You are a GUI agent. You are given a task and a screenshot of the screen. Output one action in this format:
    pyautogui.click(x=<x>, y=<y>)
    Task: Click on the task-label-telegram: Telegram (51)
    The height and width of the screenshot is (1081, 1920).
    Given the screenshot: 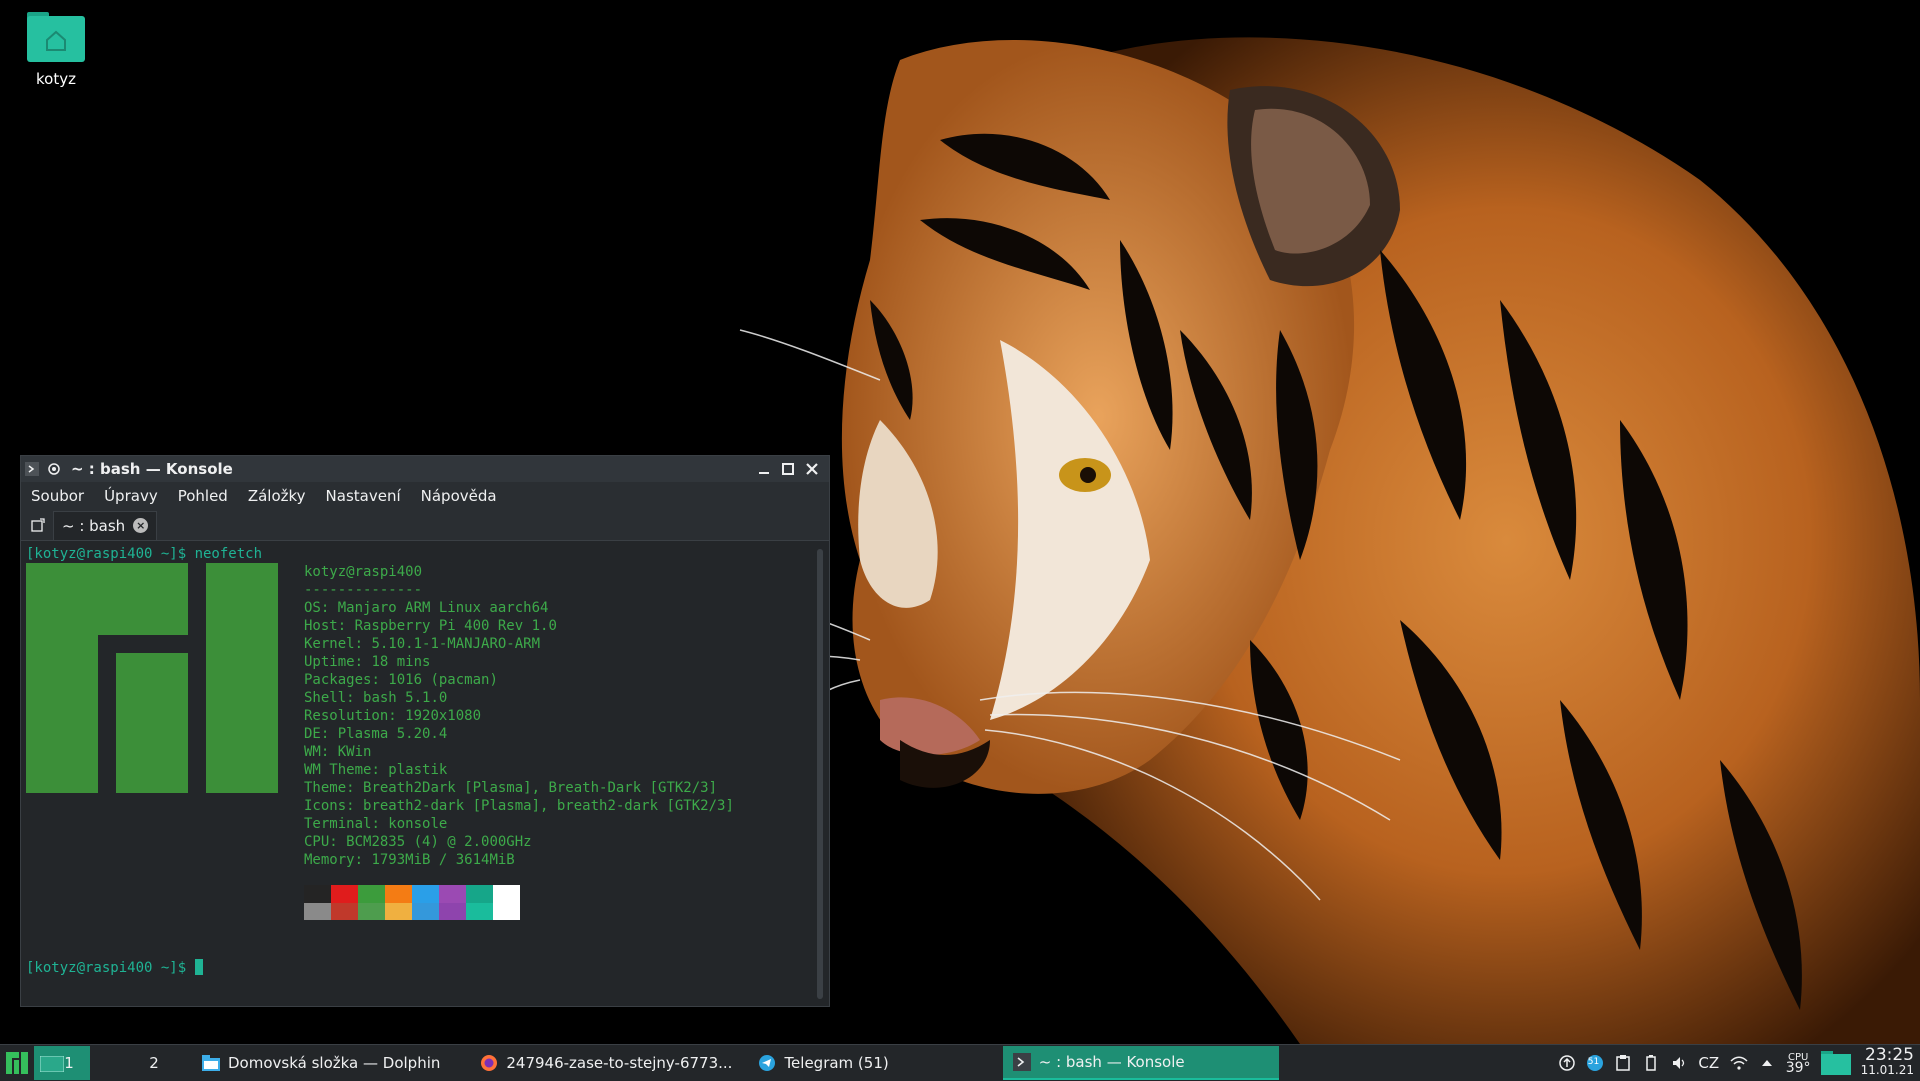 What is the action you would take?
    pyautogui.click(x=836, y=1063)
    